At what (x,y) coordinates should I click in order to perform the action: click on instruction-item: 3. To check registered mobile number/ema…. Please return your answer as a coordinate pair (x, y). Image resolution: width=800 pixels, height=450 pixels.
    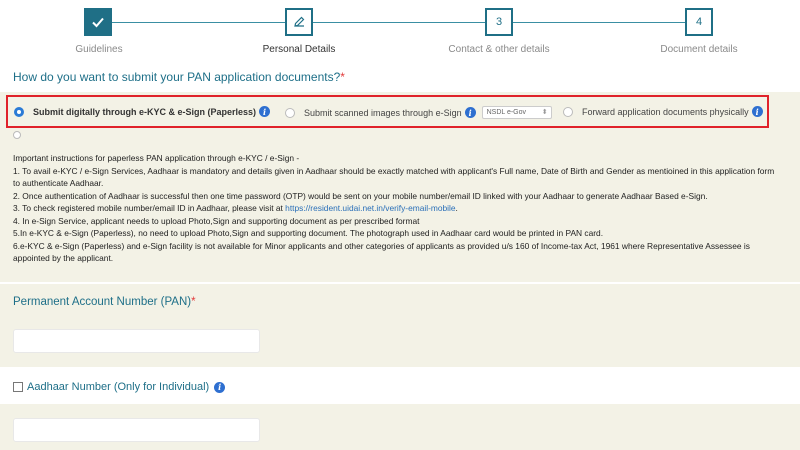
    Looking at the image, I should click on (235, 208).